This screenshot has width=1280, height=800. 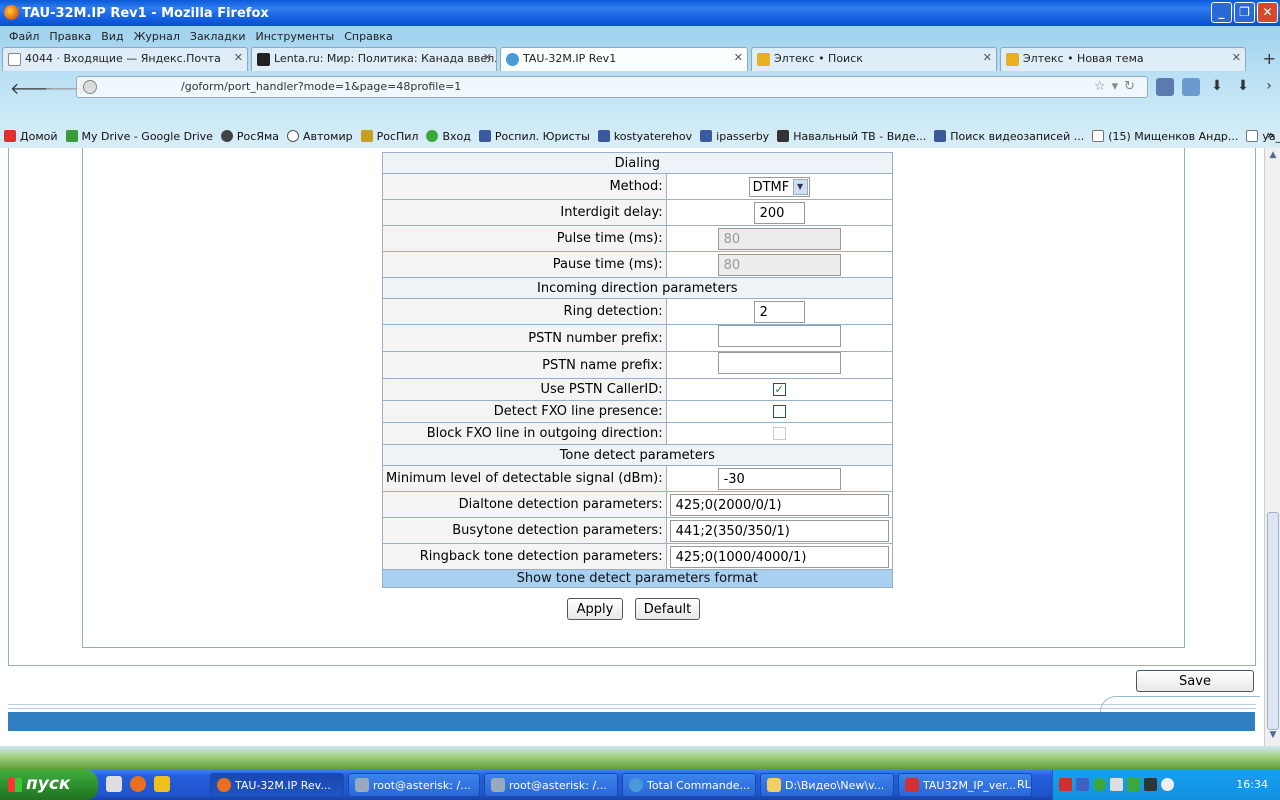 I want to click on desktop-icon, so click(x=114, y=784).